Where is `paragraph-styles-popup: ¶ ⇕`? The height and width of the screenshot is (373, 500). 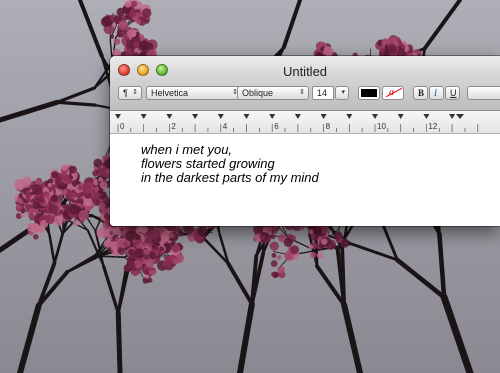 paragraph-styles-popup: ¶ ⇕ is located at coordinates (130, 93).